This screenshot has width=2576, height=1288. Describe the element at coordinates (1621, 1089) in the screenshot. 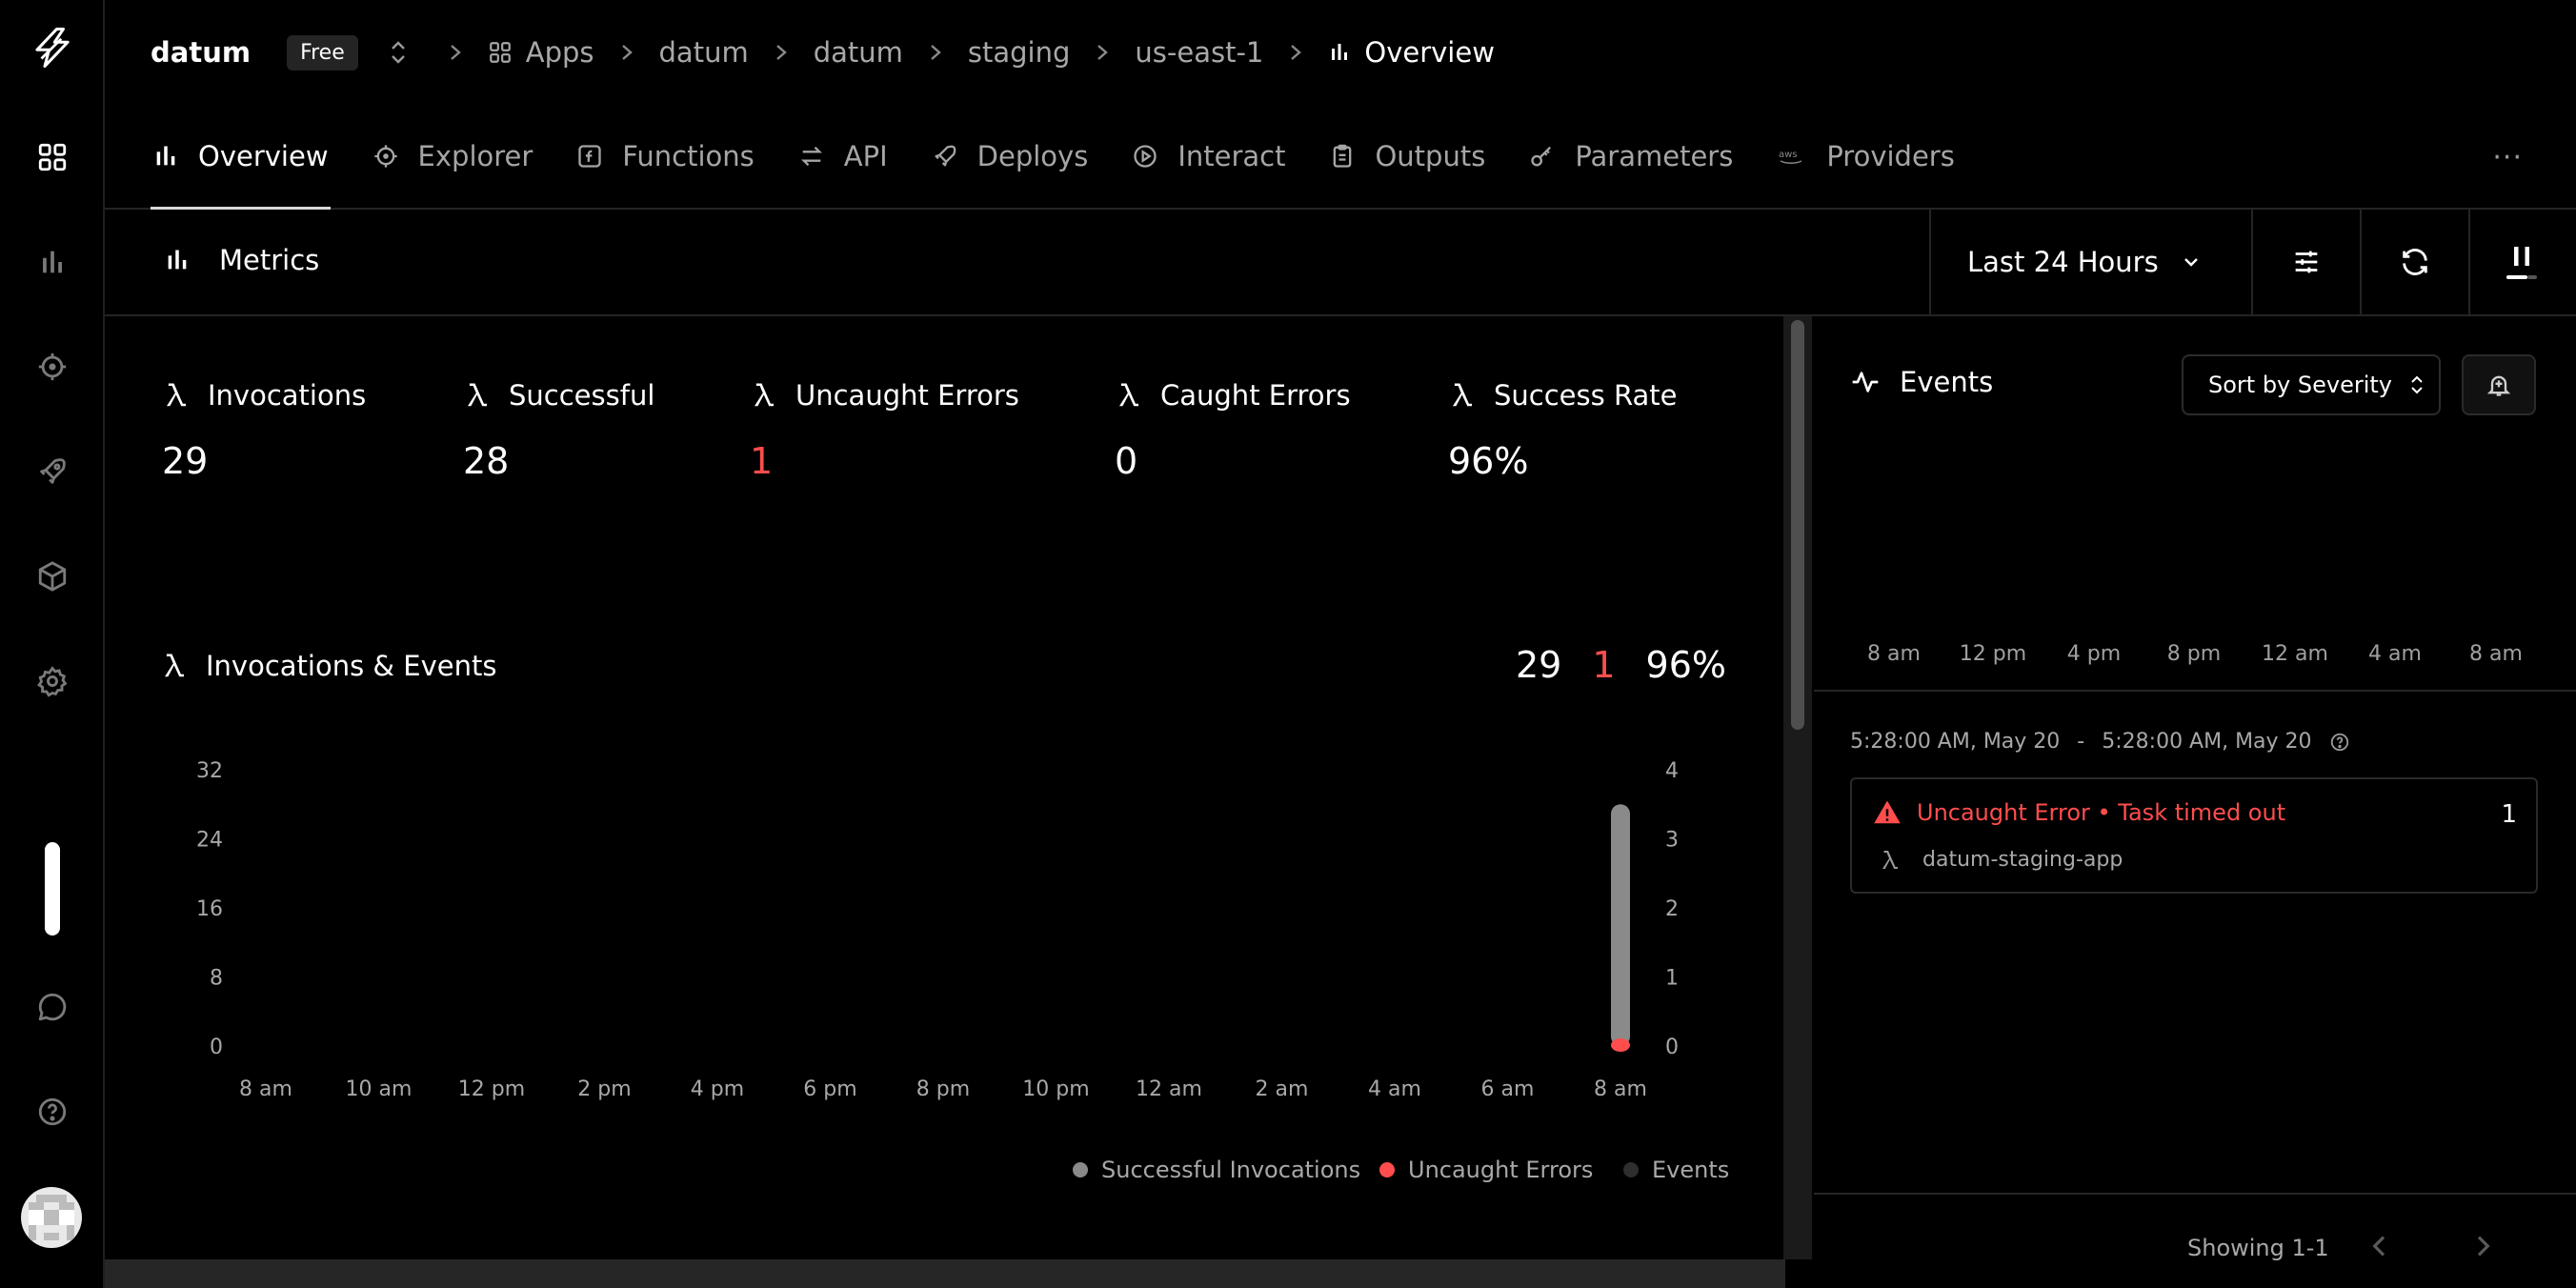

I see `x-tick: 8 am` at that location.